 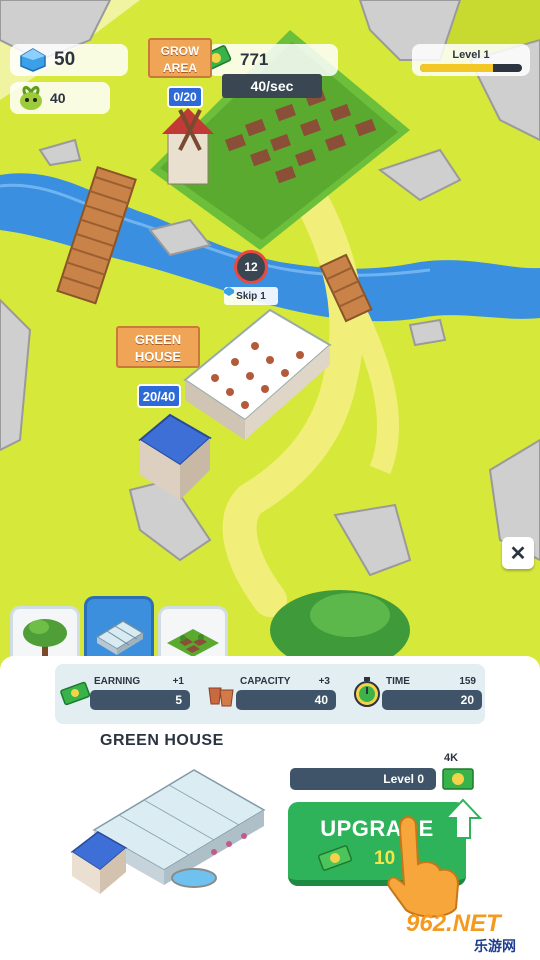 I want to click on cash-stack-icon, so click(x=335, y=858).